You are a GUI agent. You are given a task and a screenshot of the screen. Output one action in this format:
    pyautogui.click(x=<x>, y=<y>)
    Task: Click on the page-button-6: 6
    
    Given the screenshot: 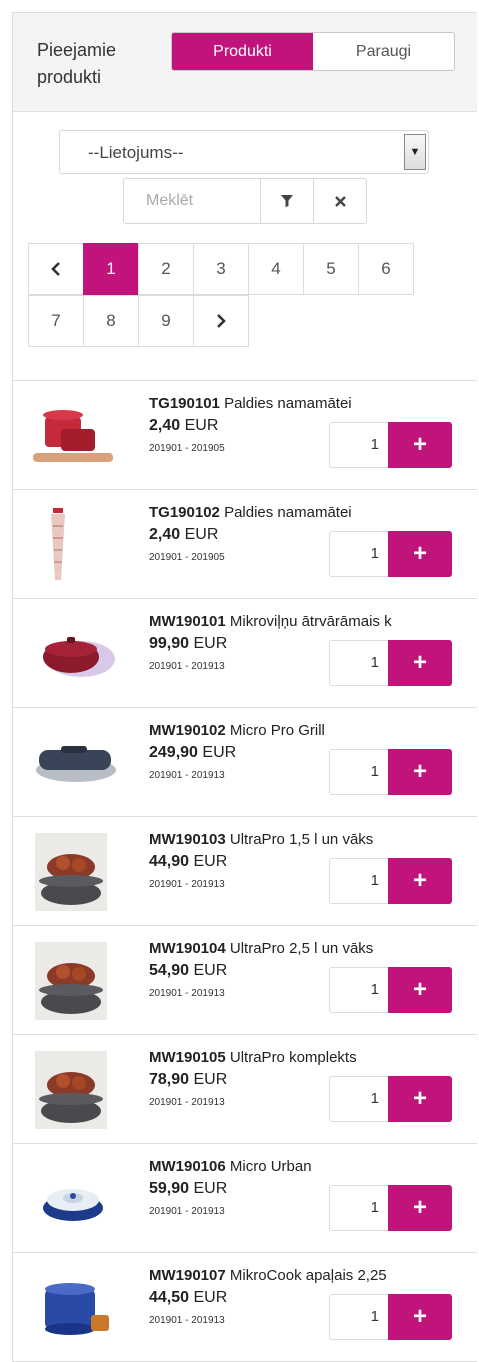 What is the action you would take?
    pyautogui.click(x=386, y=269)
    